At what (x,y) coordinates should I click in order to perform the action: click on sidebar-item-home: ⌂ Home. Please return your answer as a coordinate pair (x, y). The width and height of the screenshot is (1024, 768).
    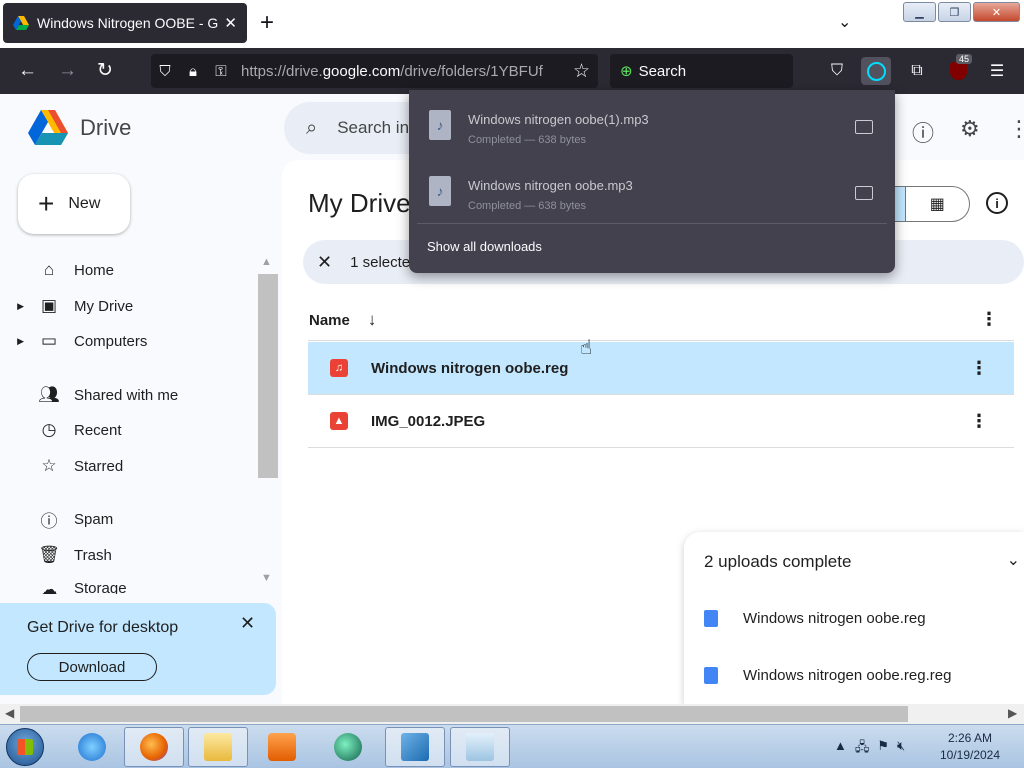
    Looking at the image, I should click on (125, 270).